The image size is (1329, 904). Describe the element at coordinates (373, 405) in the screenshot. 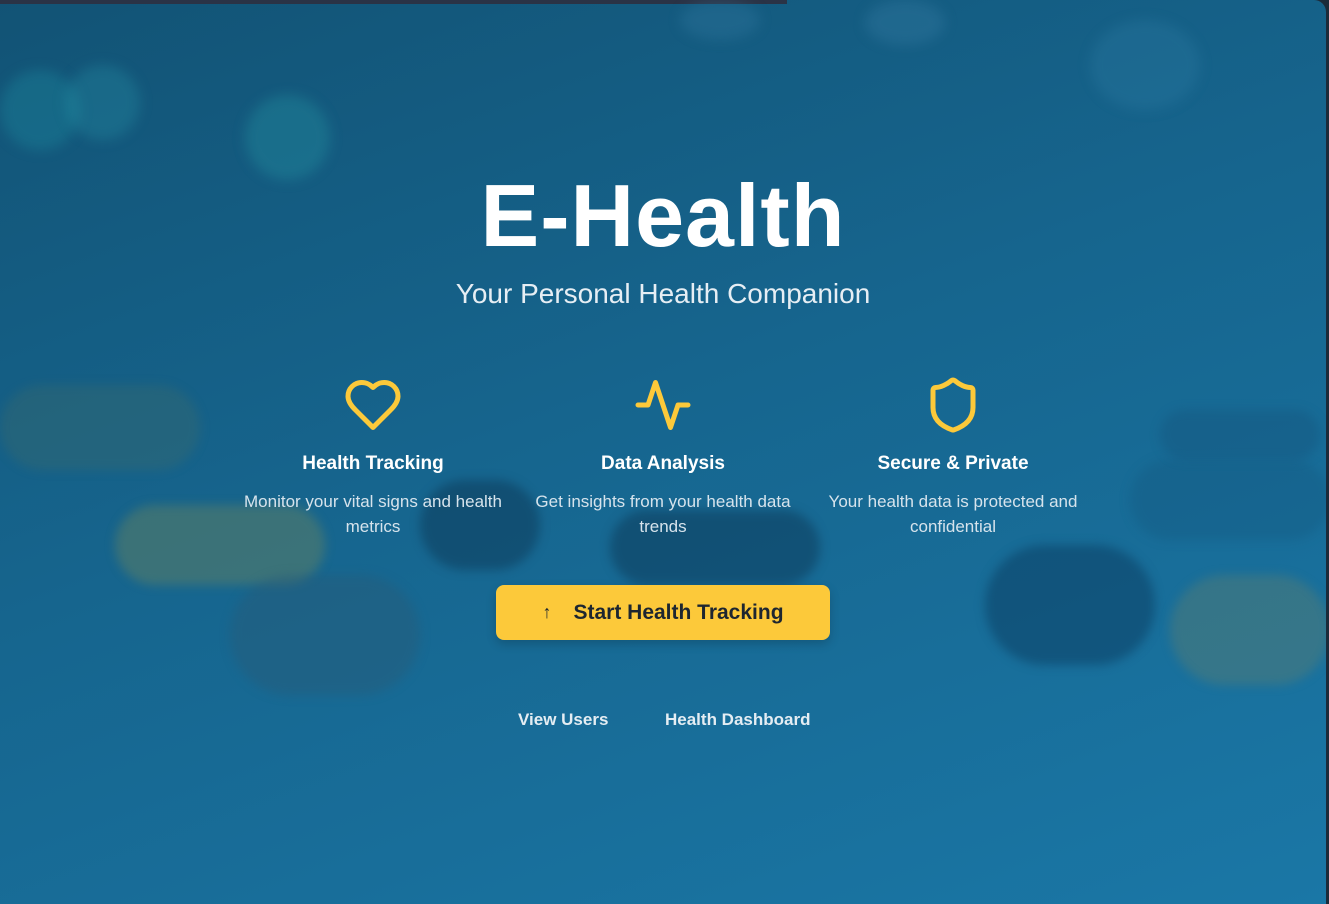

I see `heart-icon` at that location.